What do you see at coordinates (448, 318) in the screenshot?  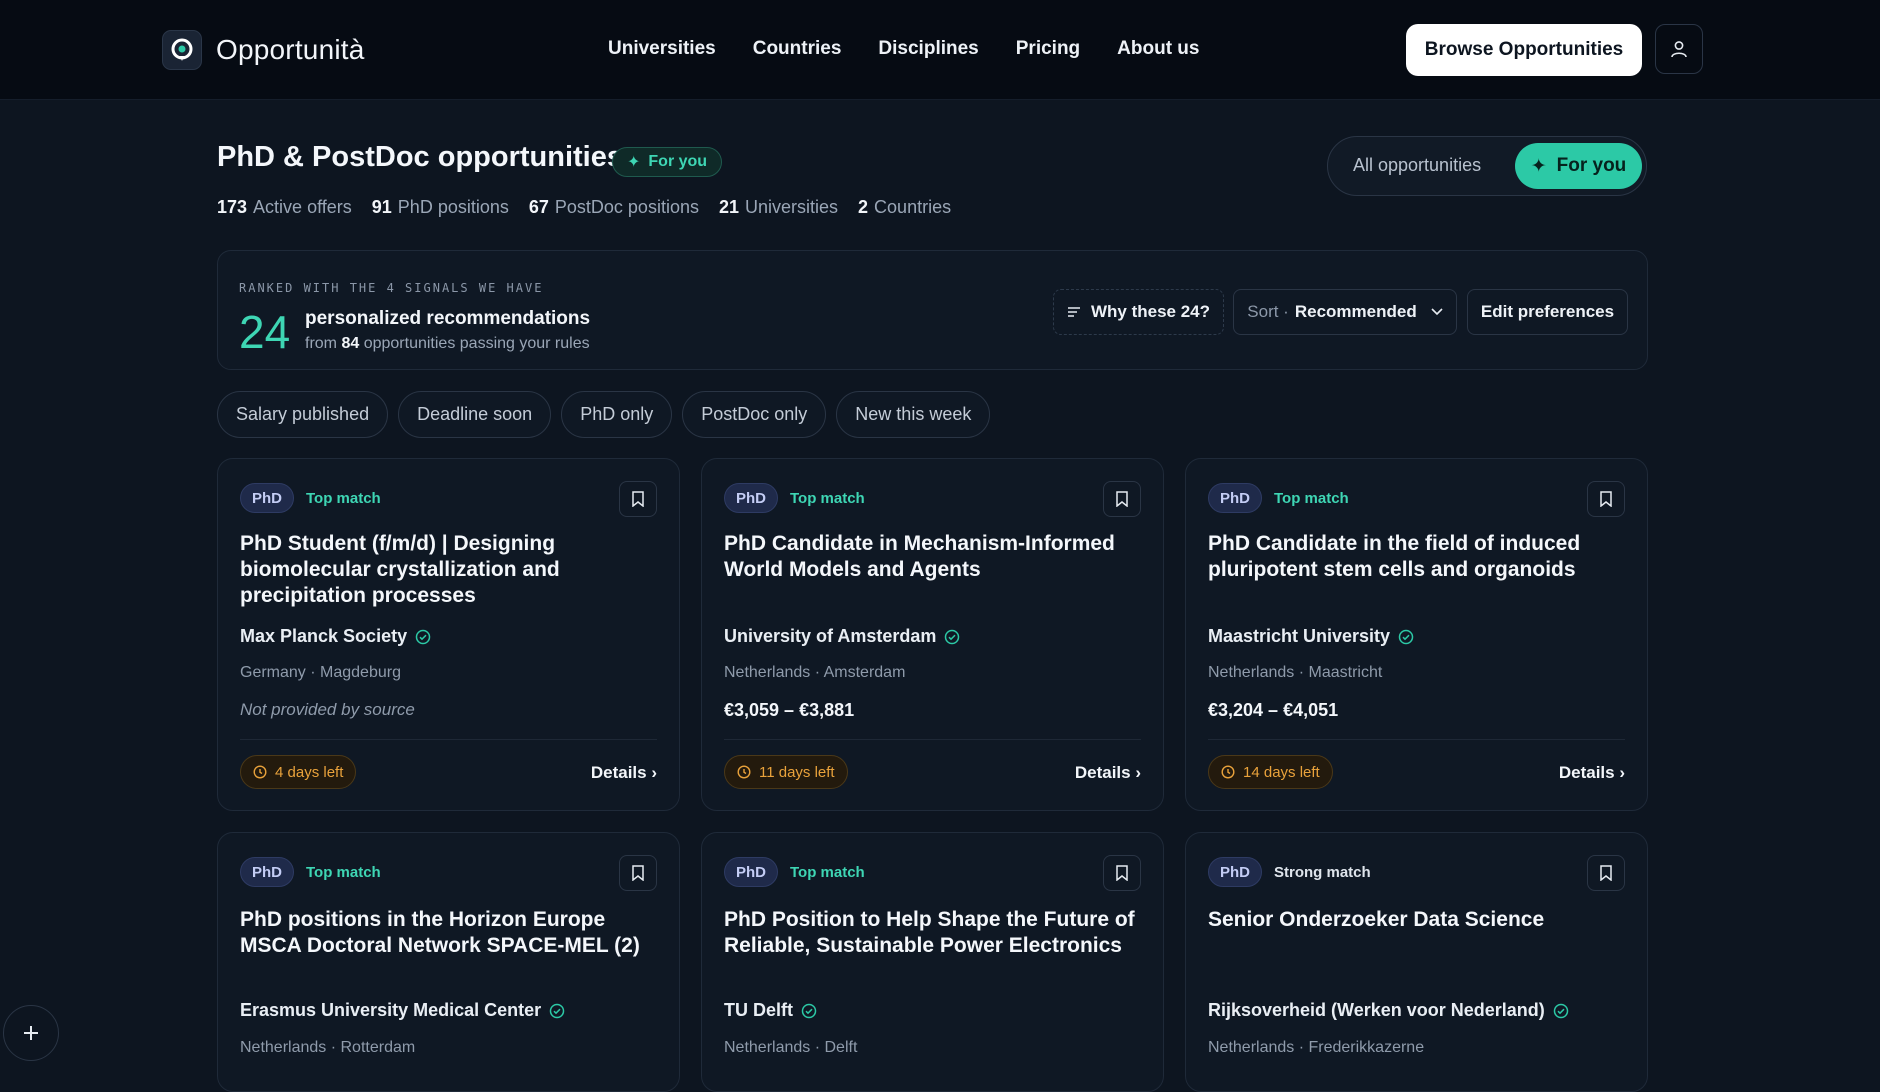 I see `recommendations-title: personalized recommendations` at bounding box center [448, 318].